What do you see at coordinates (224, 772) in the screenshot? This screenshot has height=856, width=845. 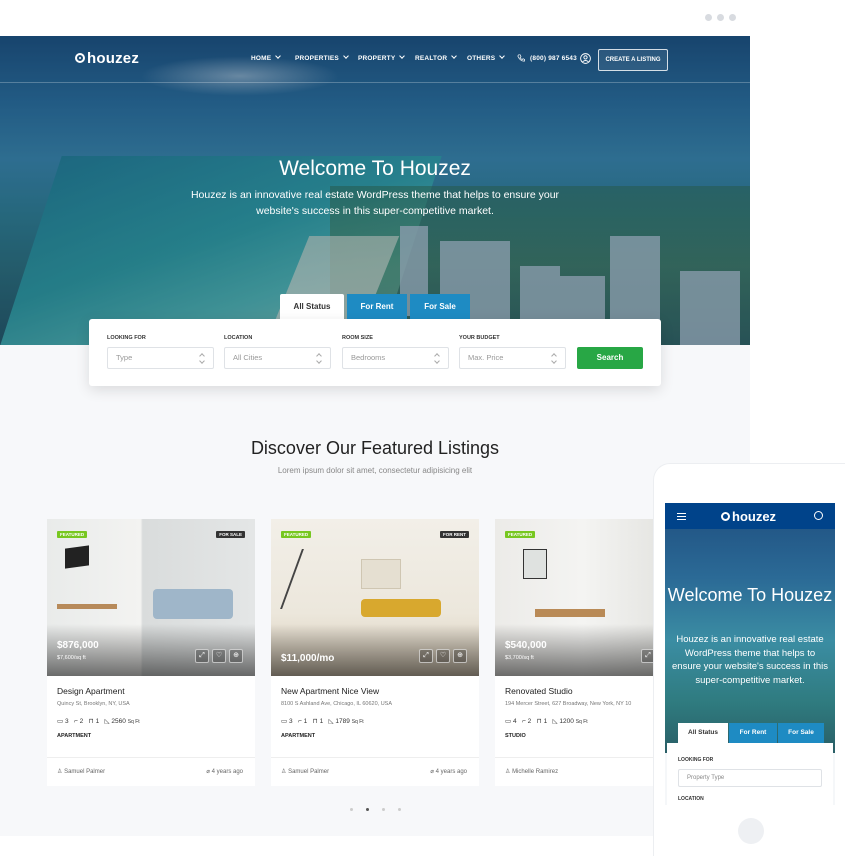 I see `listing-date: ⌀ 4 years ago` at bounding box center [224, 772].